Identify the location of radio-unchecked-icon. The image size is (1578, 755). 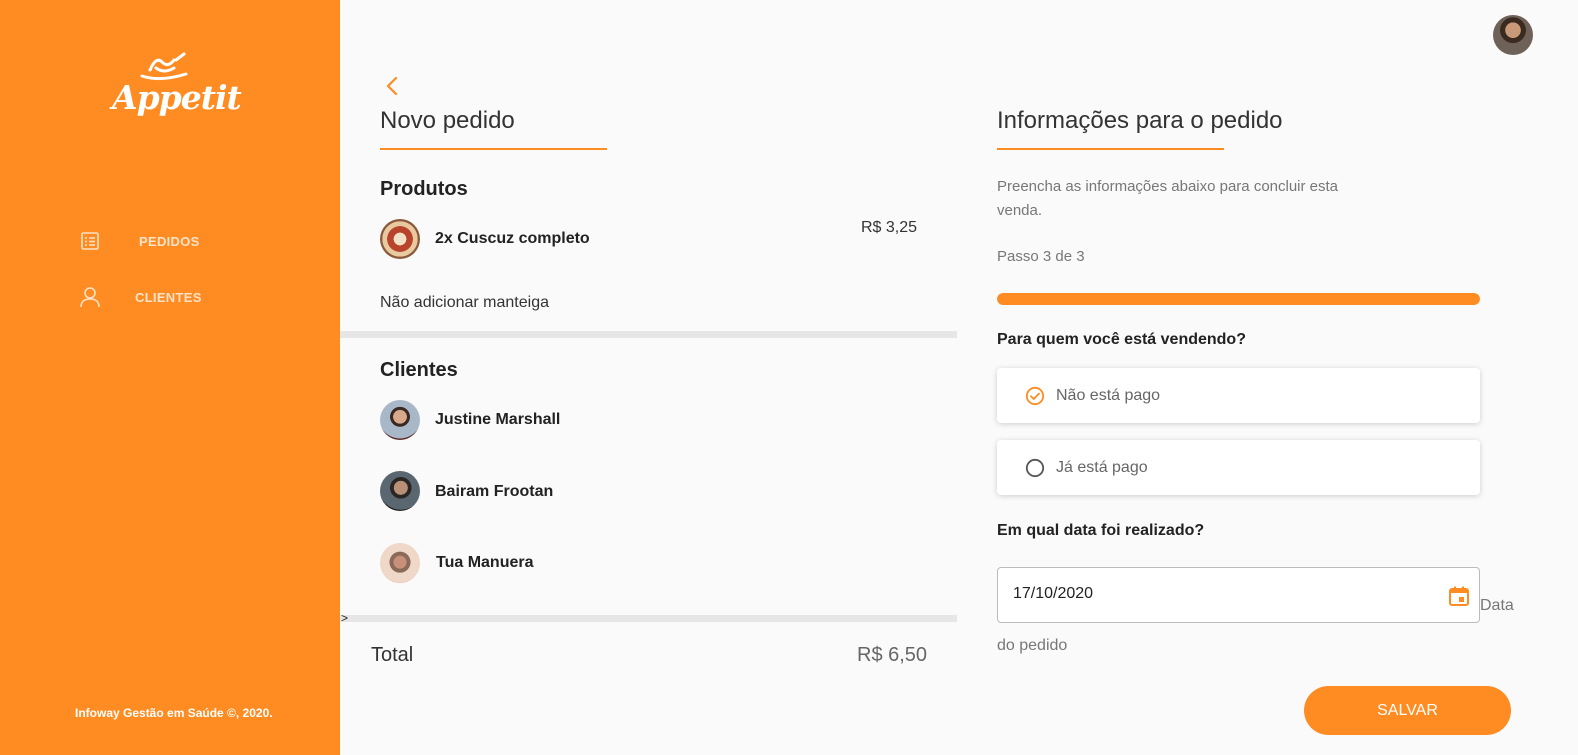
(1035, 467).